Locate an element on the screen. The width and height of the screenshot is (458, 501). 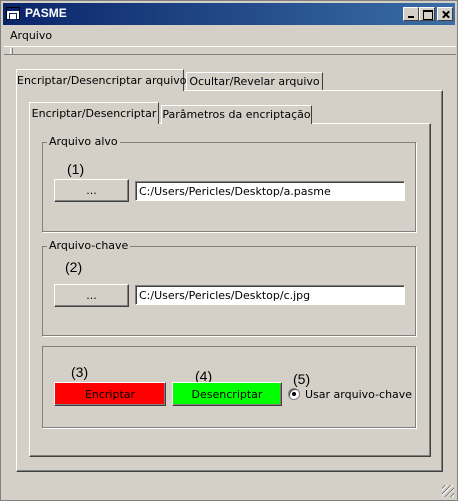
tab-encriptar-desencriptar-arquivo: Encriptar/Desencriptar arquivo is located at coordinates (101, 80).